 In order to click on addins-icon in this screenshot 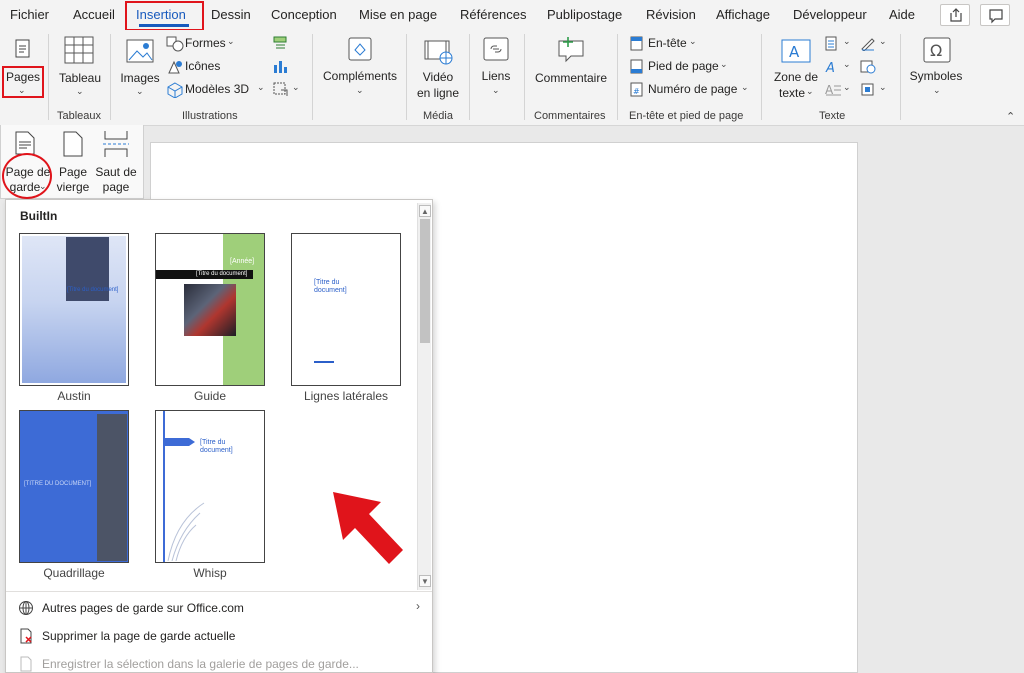, I will do `click(360, 50)`.